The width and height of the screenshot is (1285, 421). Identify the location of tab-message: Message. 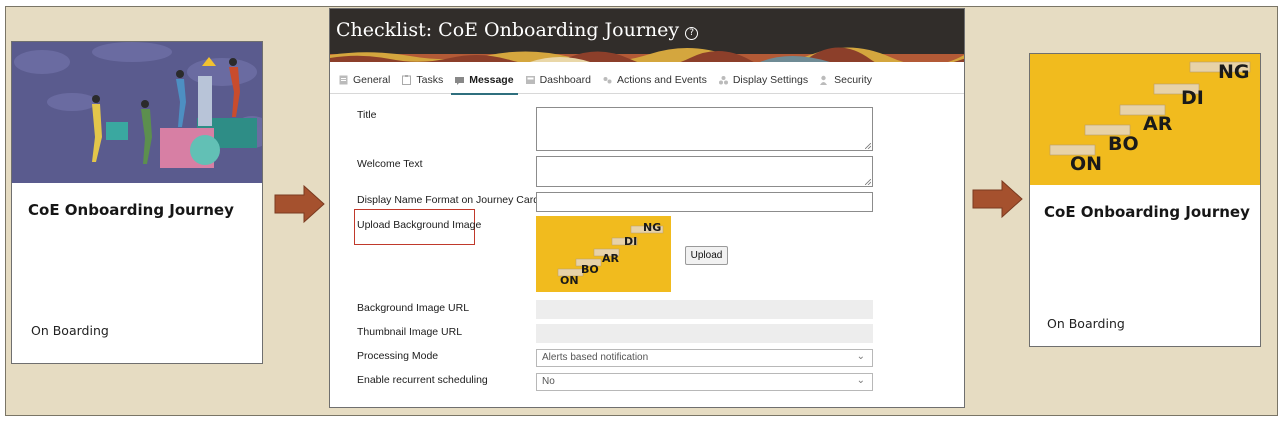
(484, 80).